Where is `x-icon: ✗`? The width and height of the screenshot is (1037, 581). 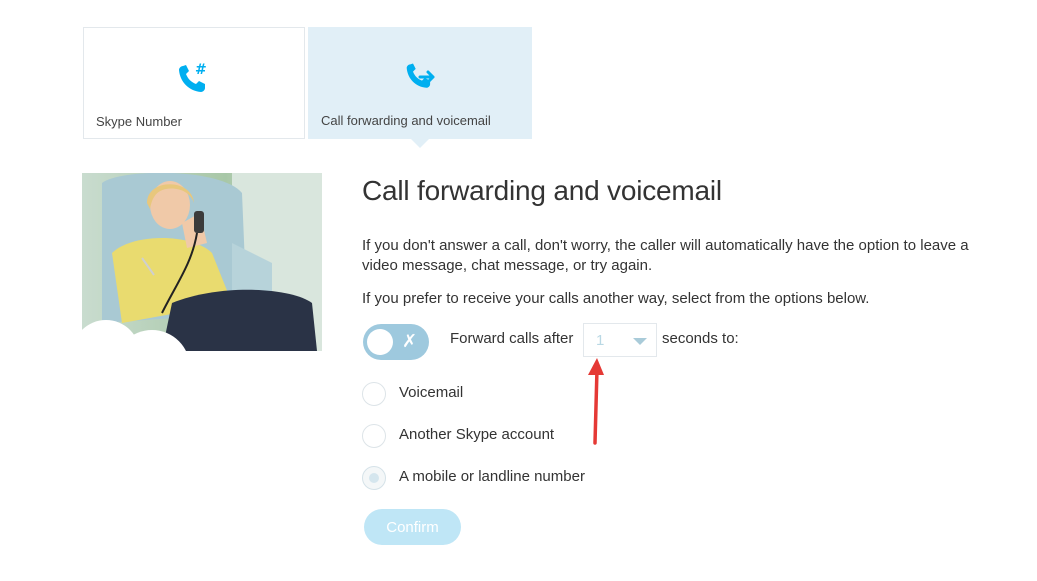 x-icon: ✗ is located at coordinates (410, 341).